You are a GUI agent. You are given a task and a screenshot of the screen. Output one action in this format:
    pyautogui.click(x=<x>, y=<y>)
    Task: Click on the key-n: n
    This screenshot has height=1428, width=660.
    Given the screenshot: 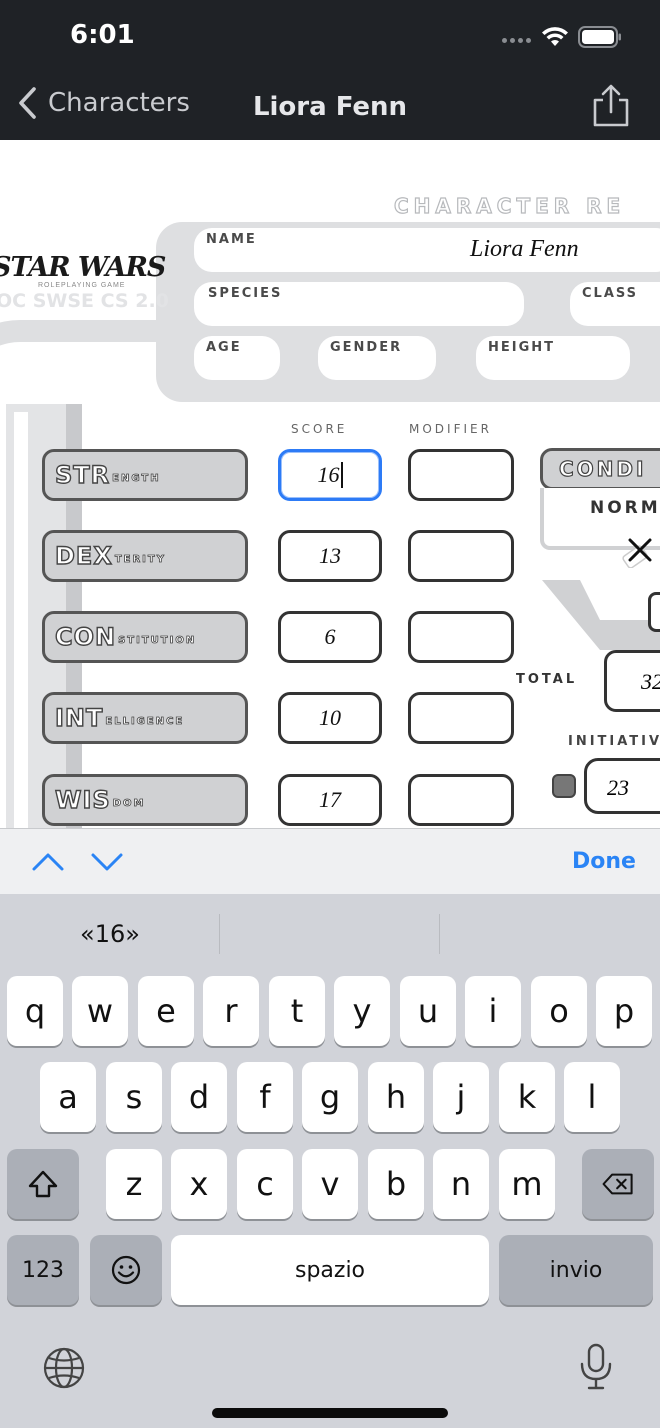 What is the action you would take?
    pyautogui.click(x=461, y=1184)
    